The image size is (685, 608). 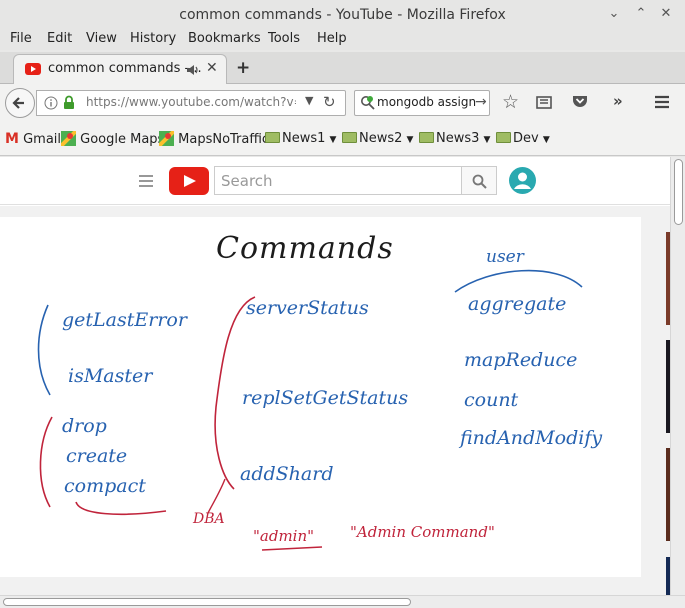 What do you see at coordinates (338, 180) in the screenshot?
I see `youtube-search-input: Search` at bounding box center [338, 180].